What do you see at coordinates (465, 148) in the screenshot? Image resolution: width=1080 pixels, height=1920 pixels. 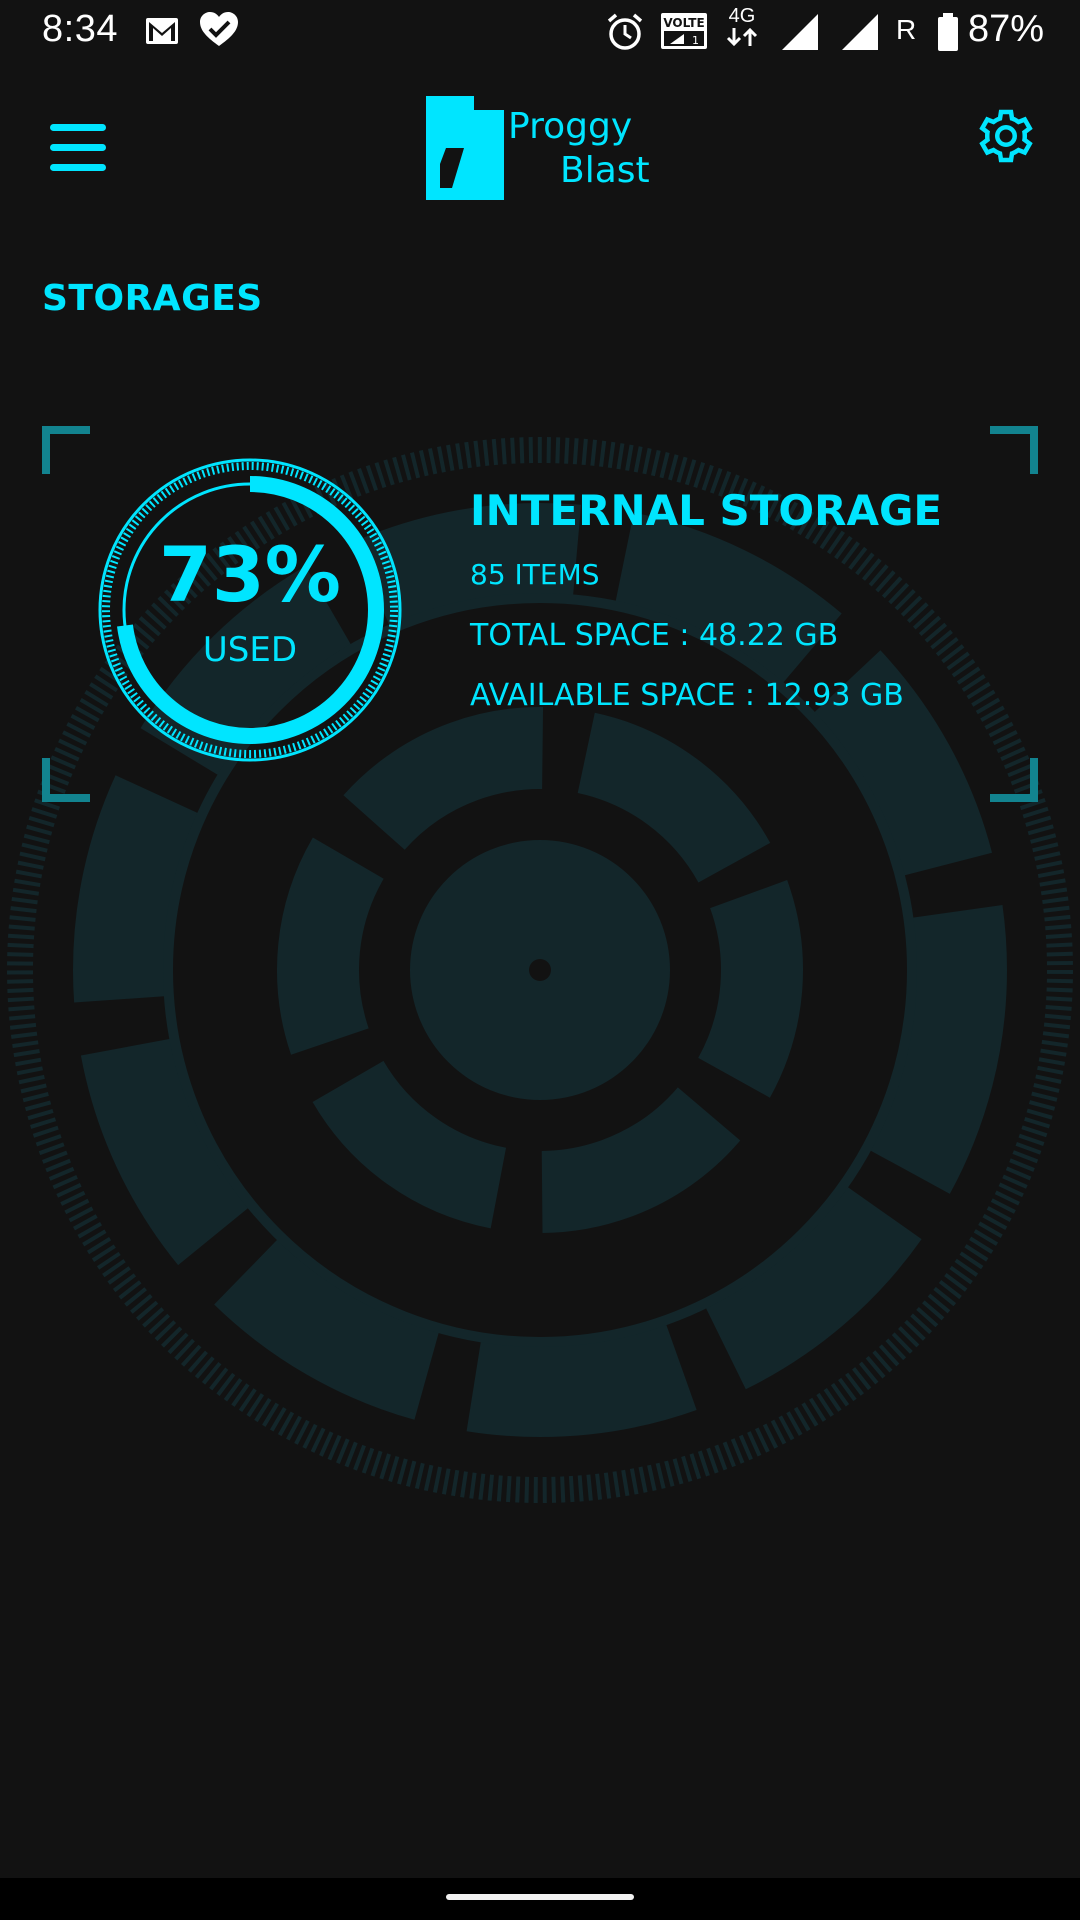 I see `folder-logo-icon` at bounding box center [465, 148].